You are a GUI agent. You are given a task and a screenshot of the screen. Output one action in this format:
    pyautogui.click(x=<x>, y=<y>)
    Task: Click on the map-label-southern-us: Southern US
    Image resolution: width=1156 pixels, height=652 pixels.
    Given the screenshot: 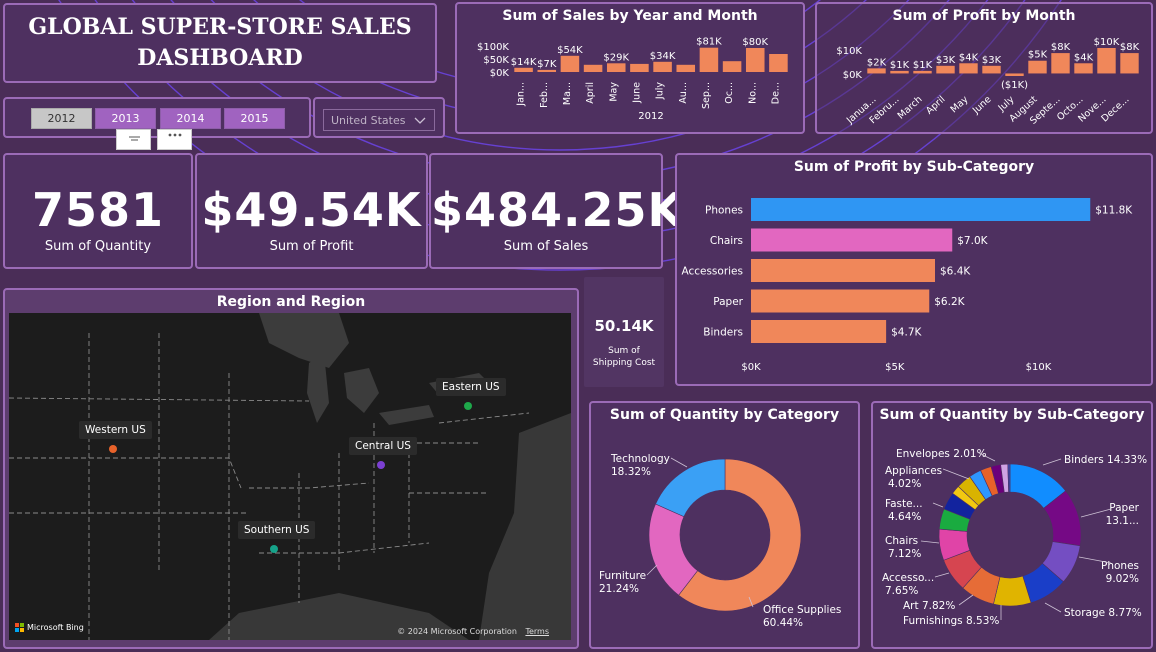 What is the action you would take?
    pyautogui.click(x=277, y=530)
    